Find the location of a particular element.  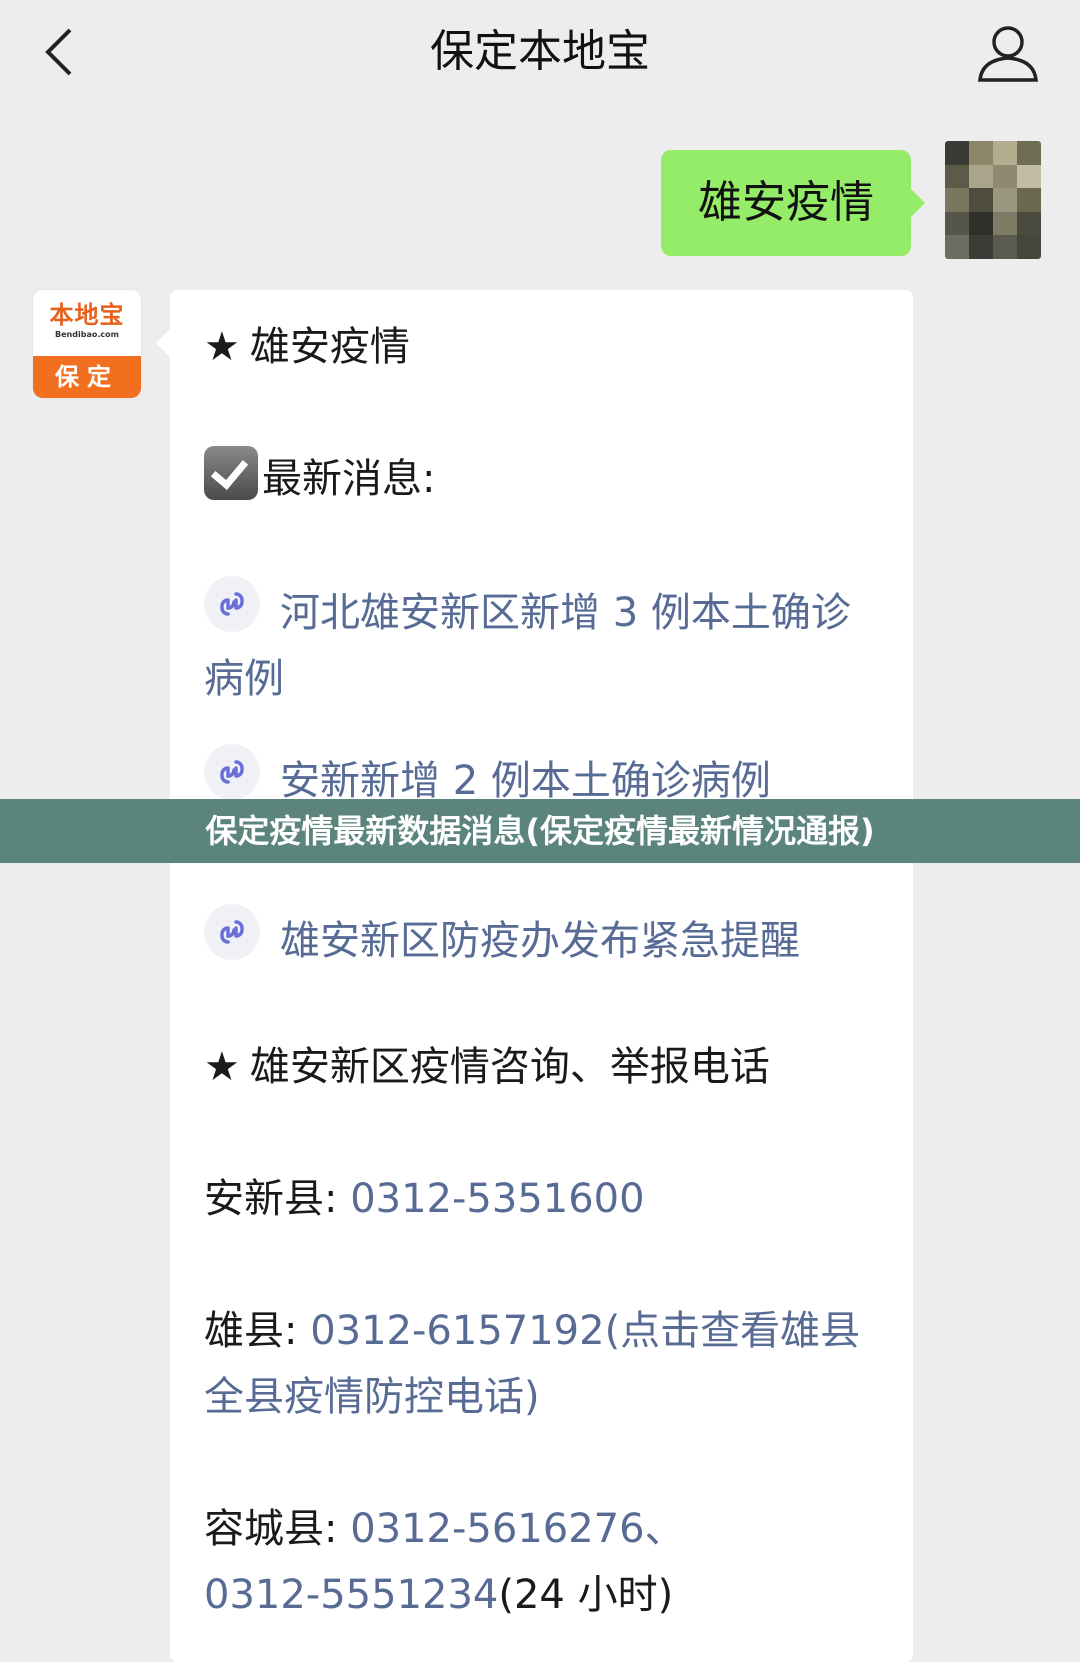

user-avatar is located at coordinates (993, 200).